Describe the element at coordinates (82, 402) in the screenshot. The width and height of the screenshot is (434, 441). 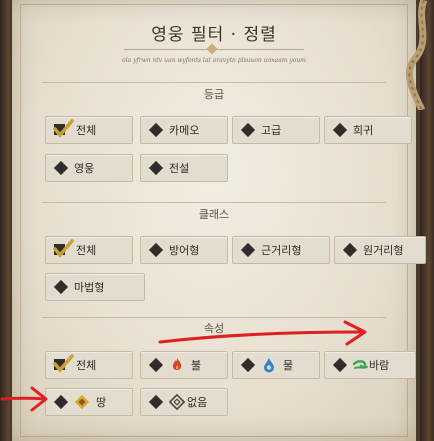
I see `earth-rune-icon` at that location.